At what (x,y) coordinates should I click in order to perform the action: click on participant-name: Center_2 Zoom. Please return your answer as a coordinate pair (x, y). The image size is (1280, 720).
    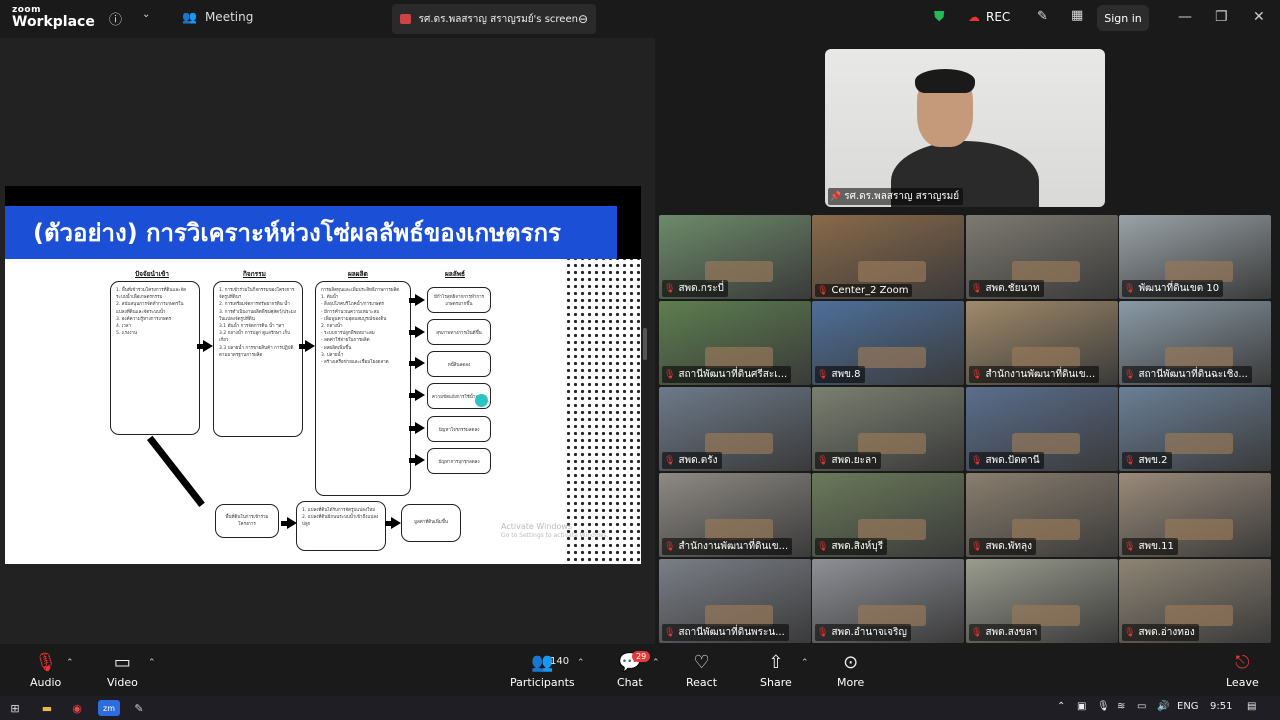
    Looking at the image, I should click on (870, 290).